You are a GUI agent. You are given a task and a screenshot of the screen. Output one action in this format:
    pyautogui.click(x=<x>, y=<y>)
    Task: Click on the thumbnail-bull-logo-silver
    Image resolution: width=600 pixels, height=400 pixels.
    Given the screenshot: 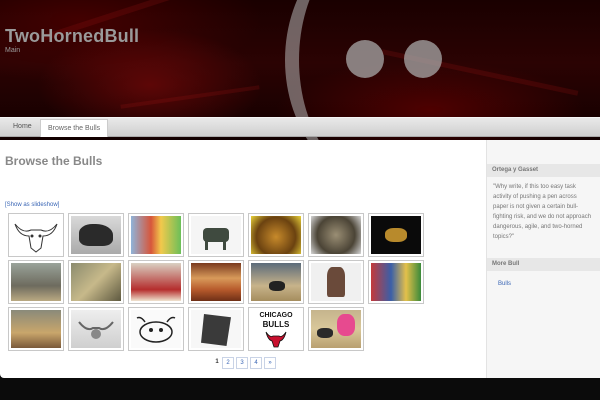 What is the action you would take?
    pyautogui.click(x=96, y=329)
    